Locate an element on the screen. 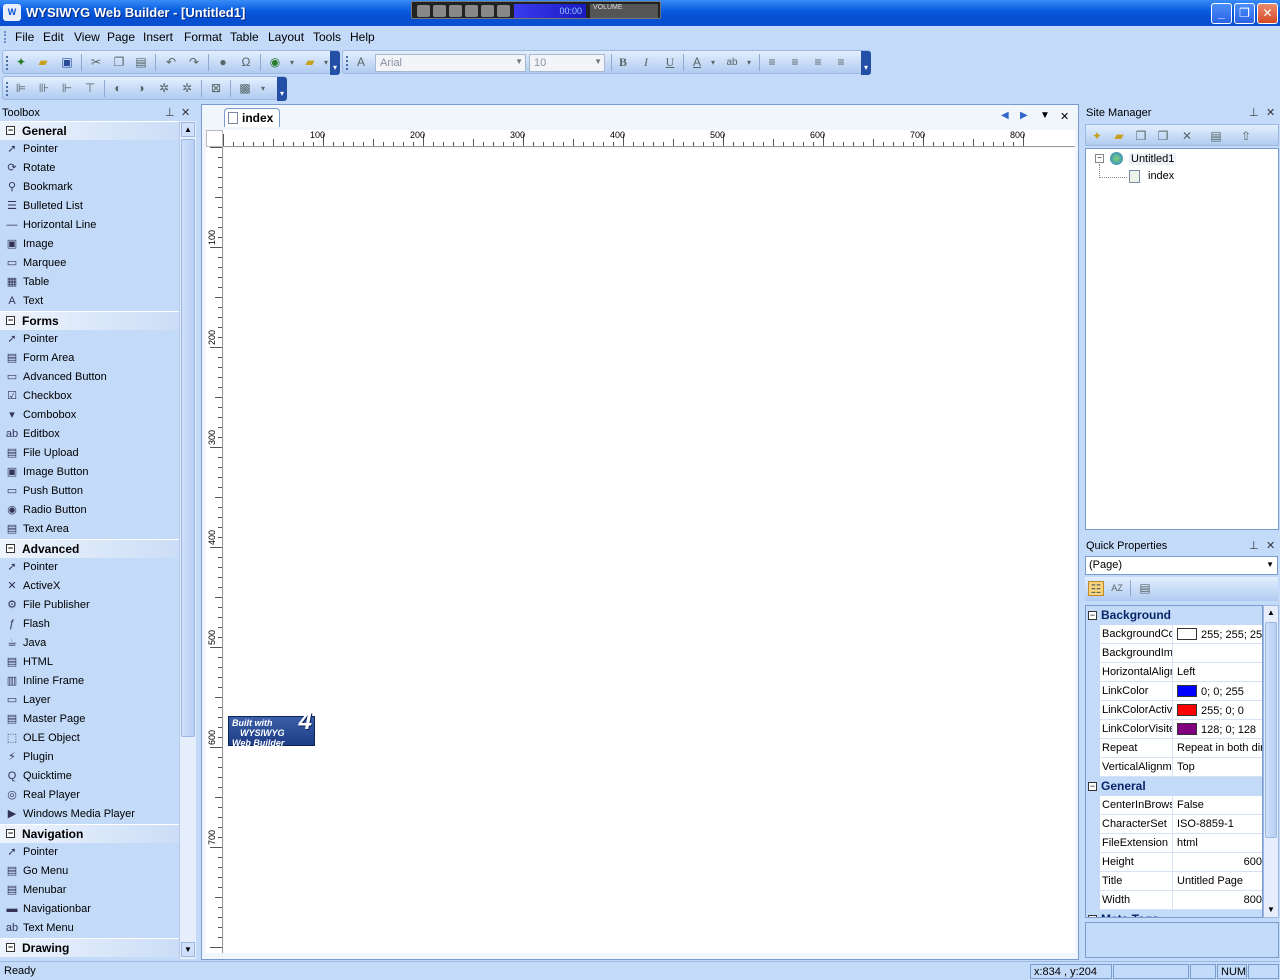 This screenshot has width=1280, height=980. toolbox-item: ▣ Image is located at coordinates (98, 244).